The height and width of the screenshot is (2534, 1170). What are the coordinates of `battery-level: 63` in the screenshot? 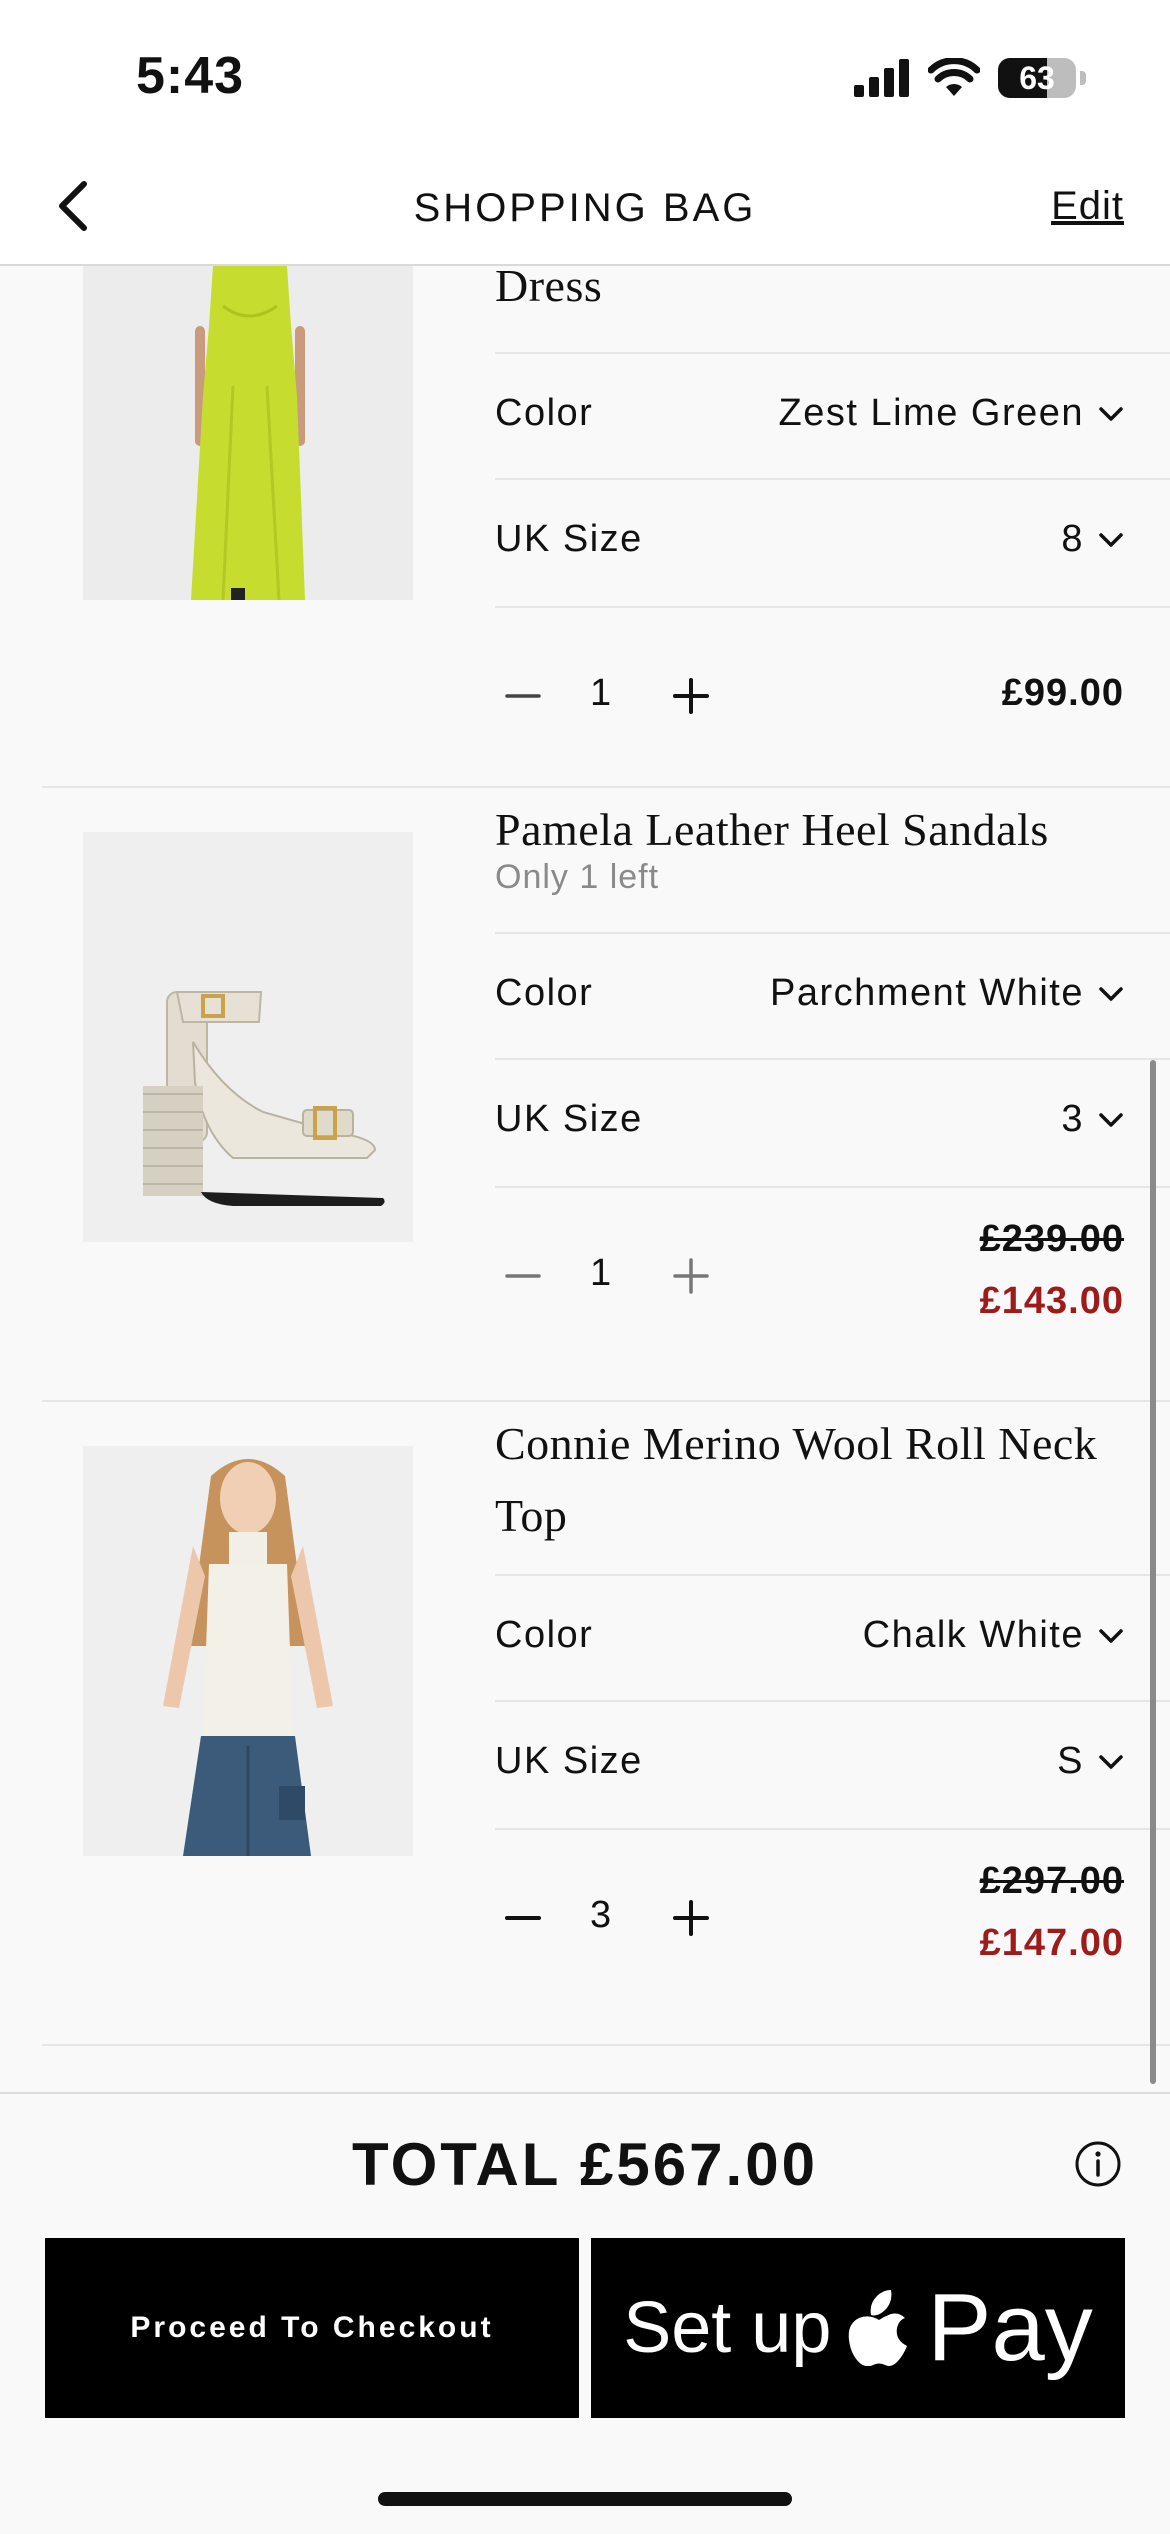 It's located at (1037, 78).